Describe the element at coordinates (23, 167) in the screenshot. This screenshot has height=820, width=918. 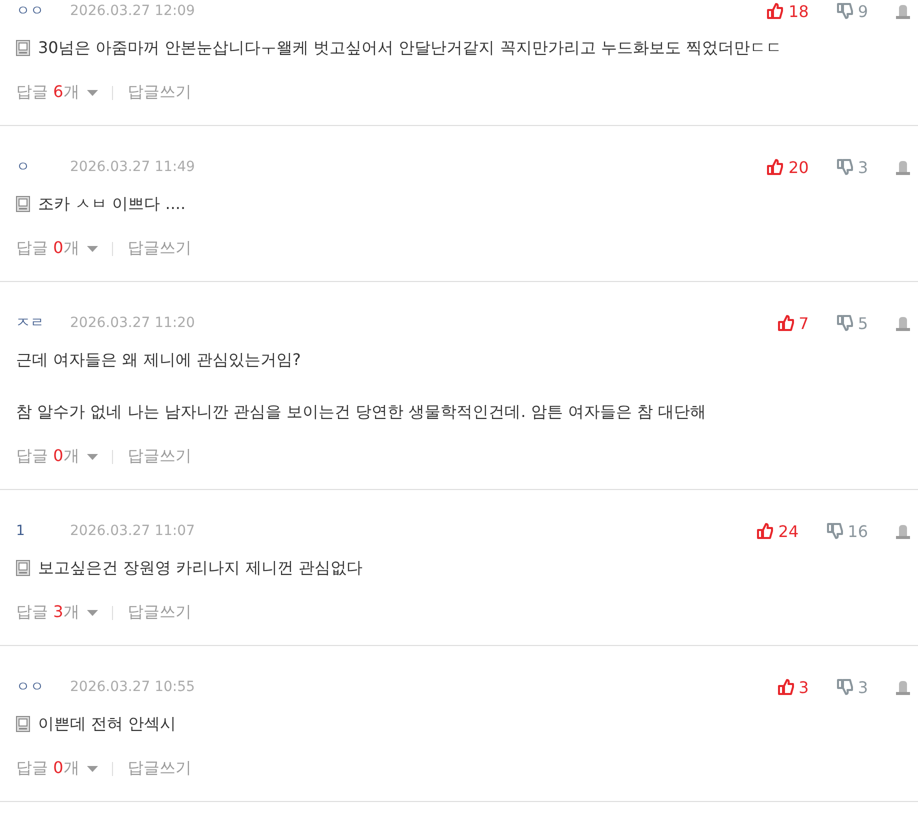
I see `author-name: ㅇ` at that location.